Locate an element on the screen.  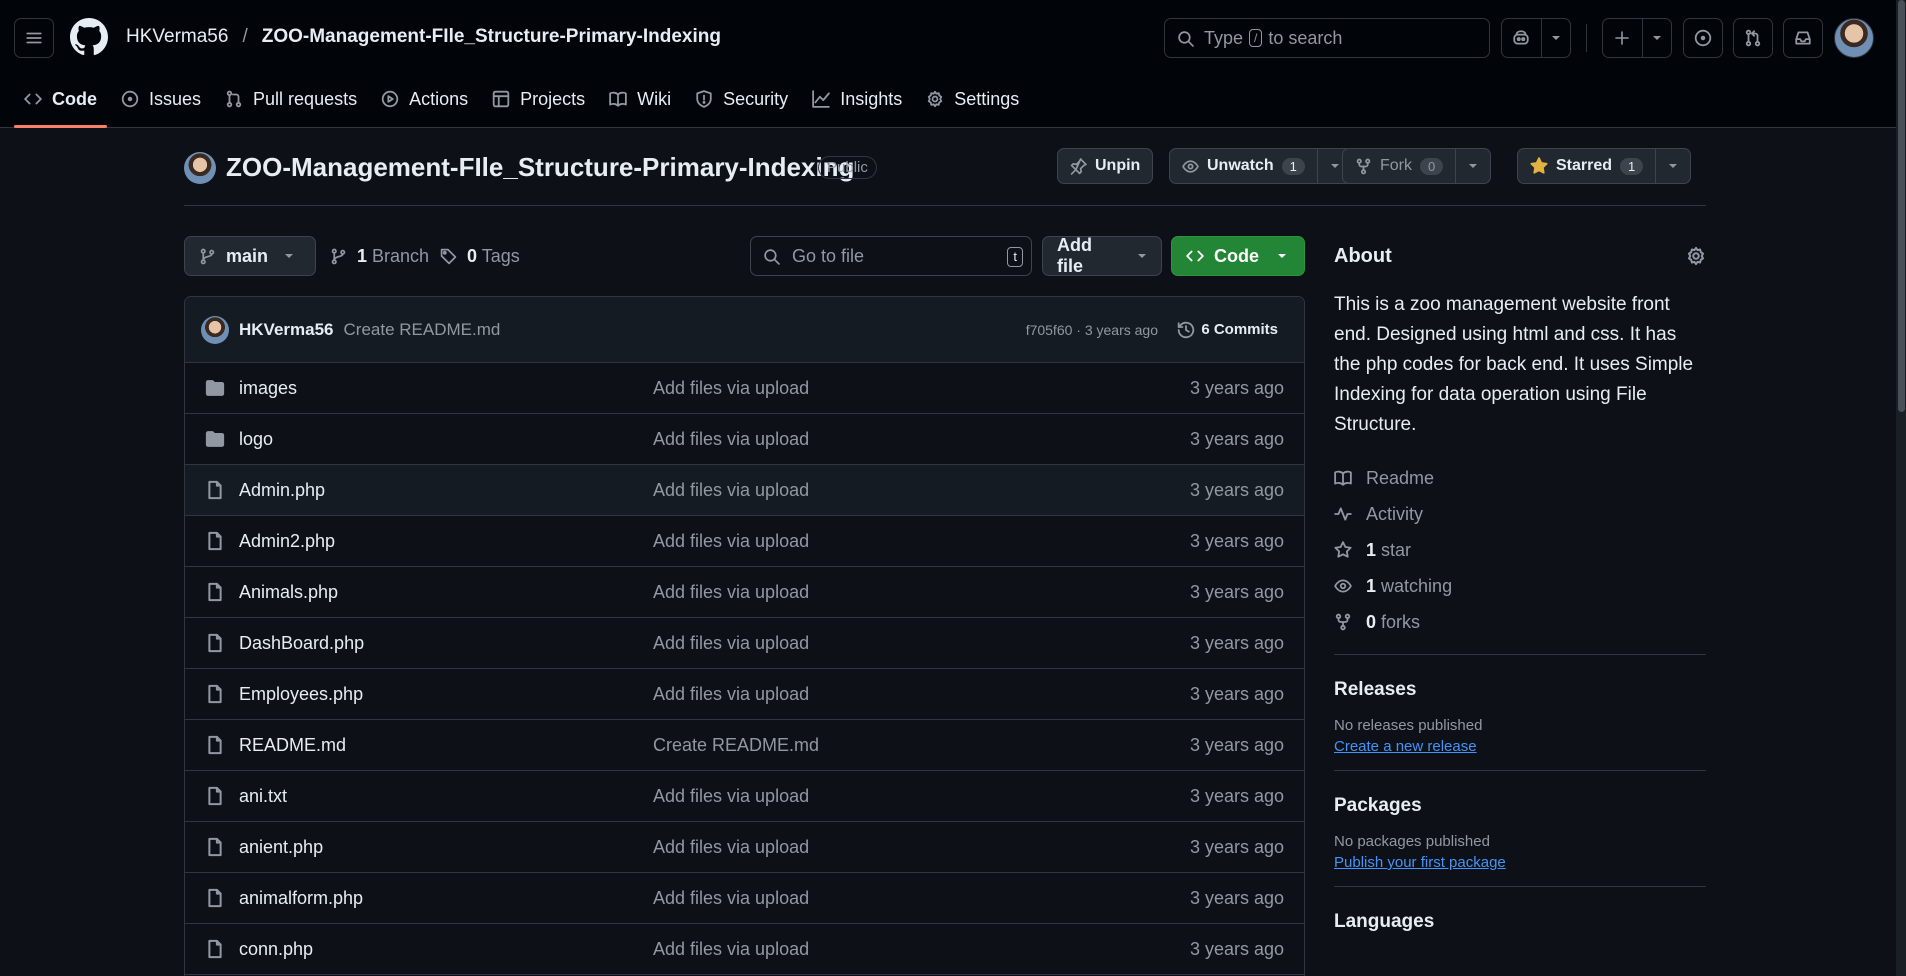
tab-issues: Issues is located at coordinates (161, 99).